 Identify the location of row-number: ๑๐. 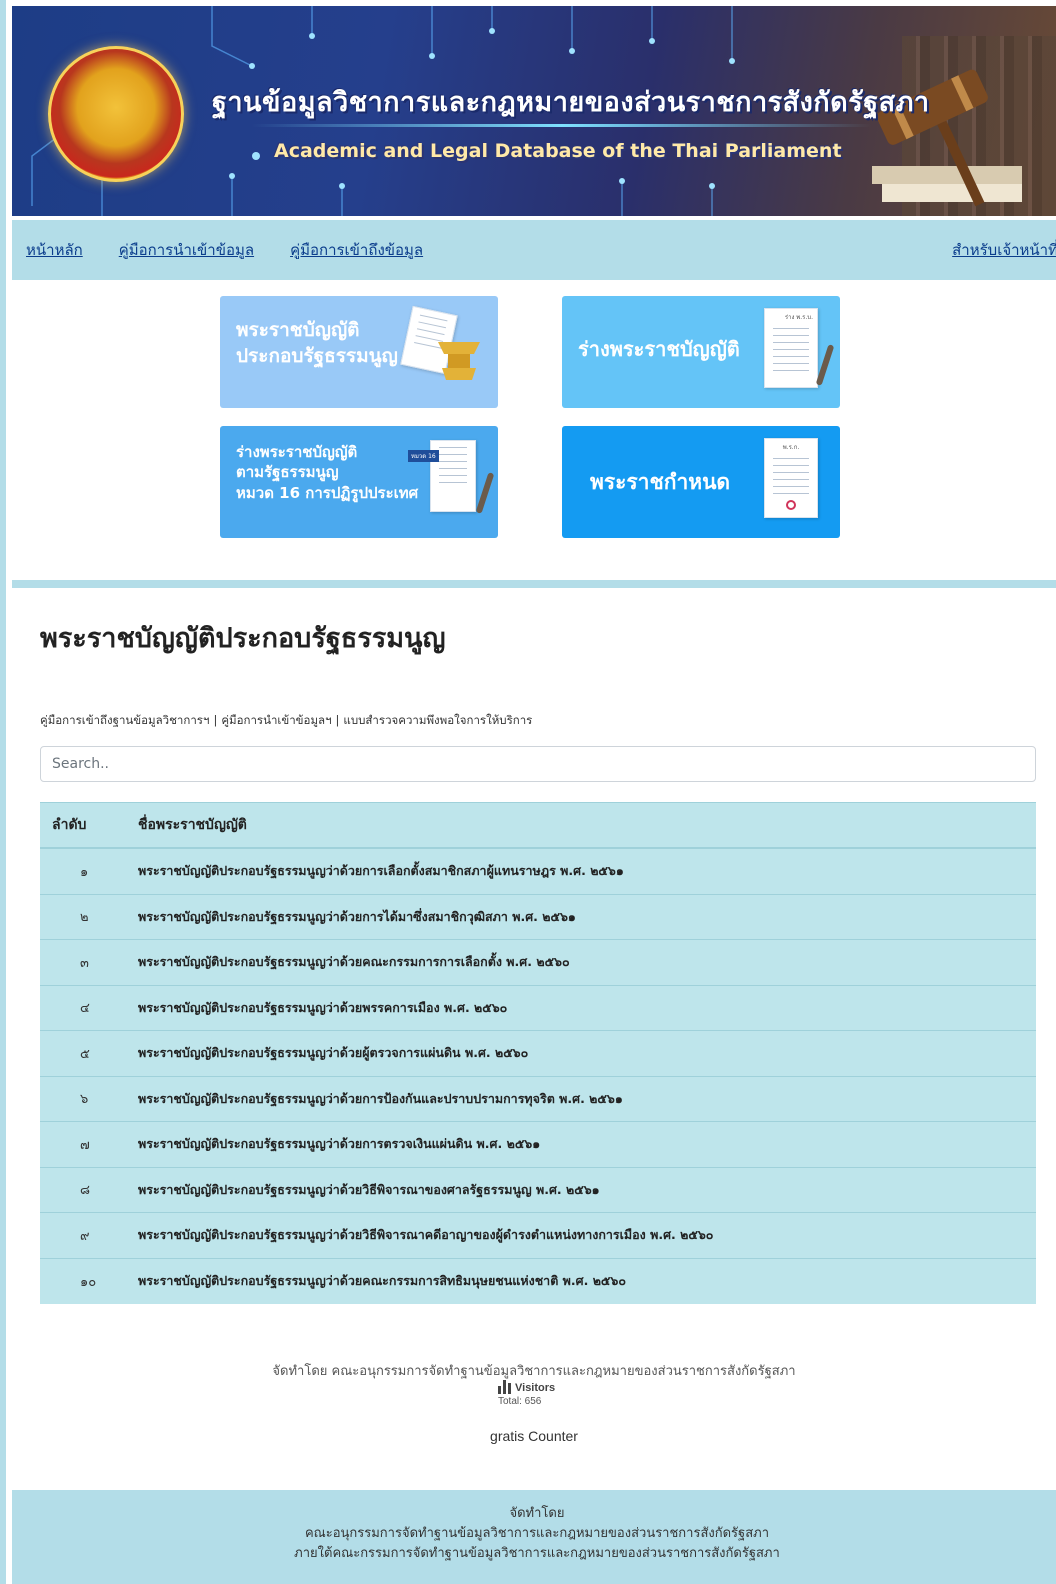
(88, 1282).